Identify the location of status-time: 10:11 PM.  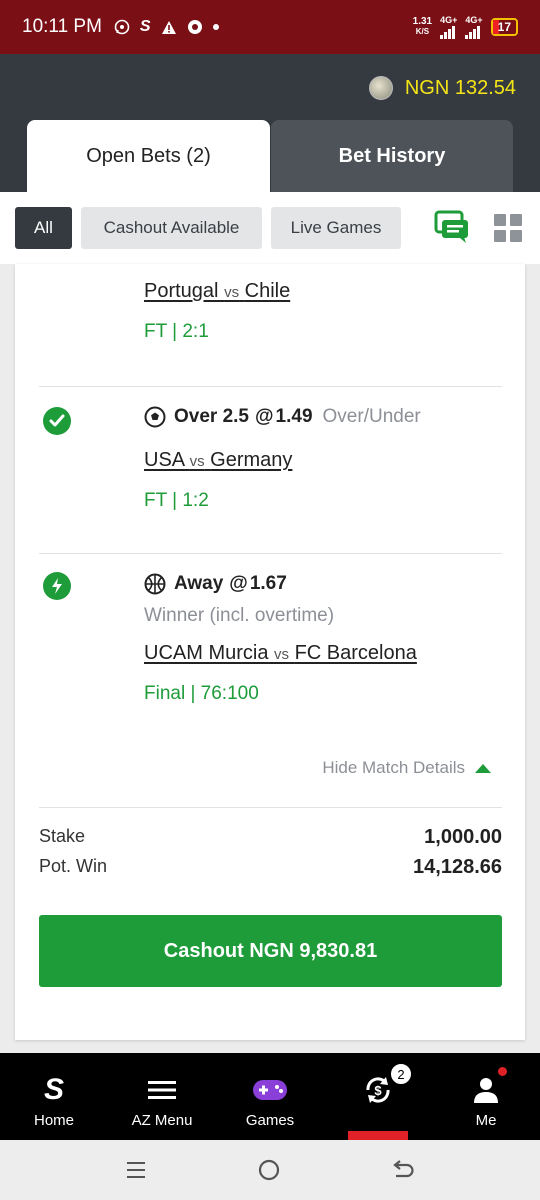
(62, 26).